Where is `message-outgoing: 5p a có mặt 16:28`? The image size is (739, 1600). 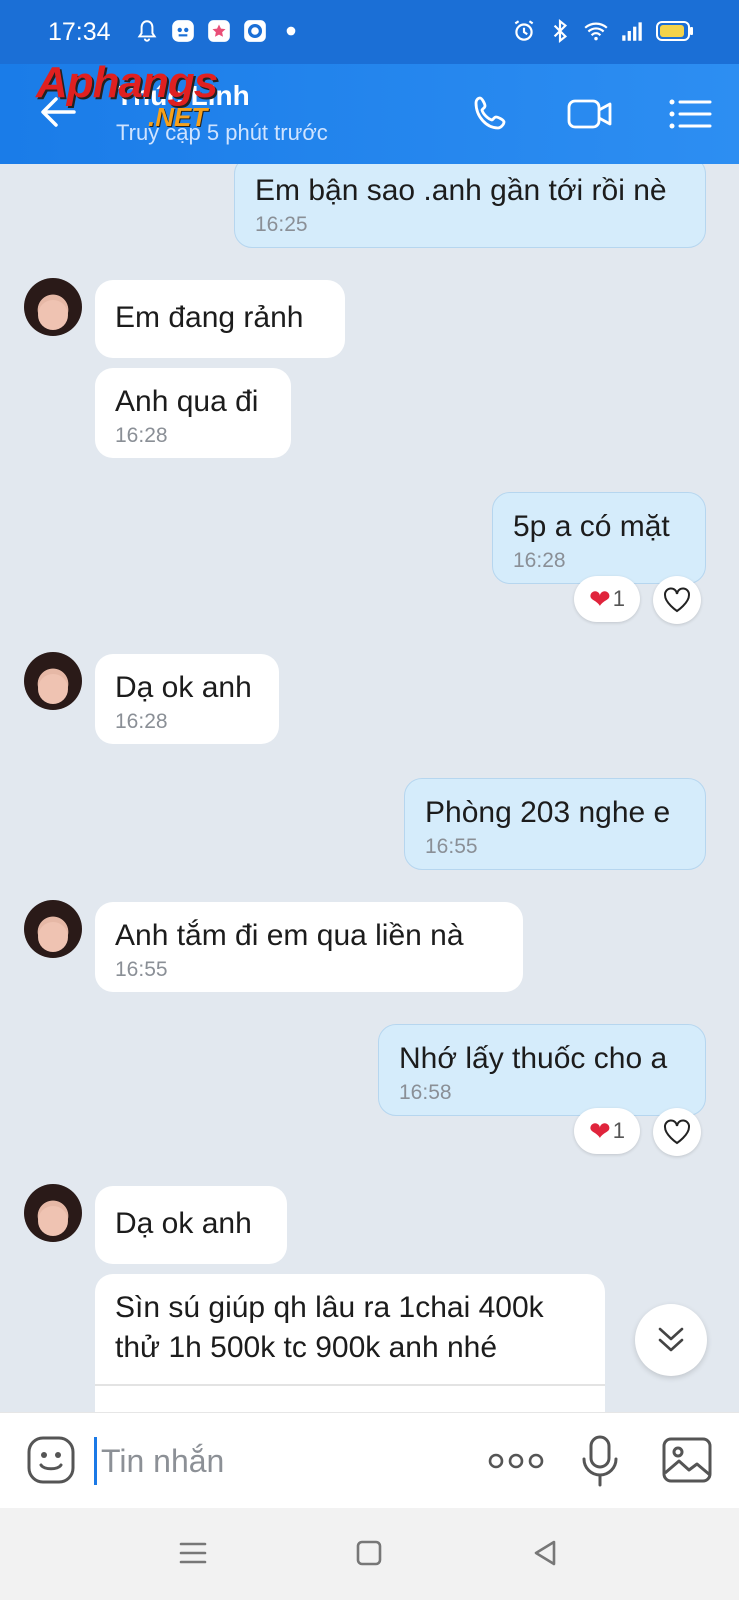 message-outgoing: 5p a có mặt 16:28 is located at coordinates (599, 538).